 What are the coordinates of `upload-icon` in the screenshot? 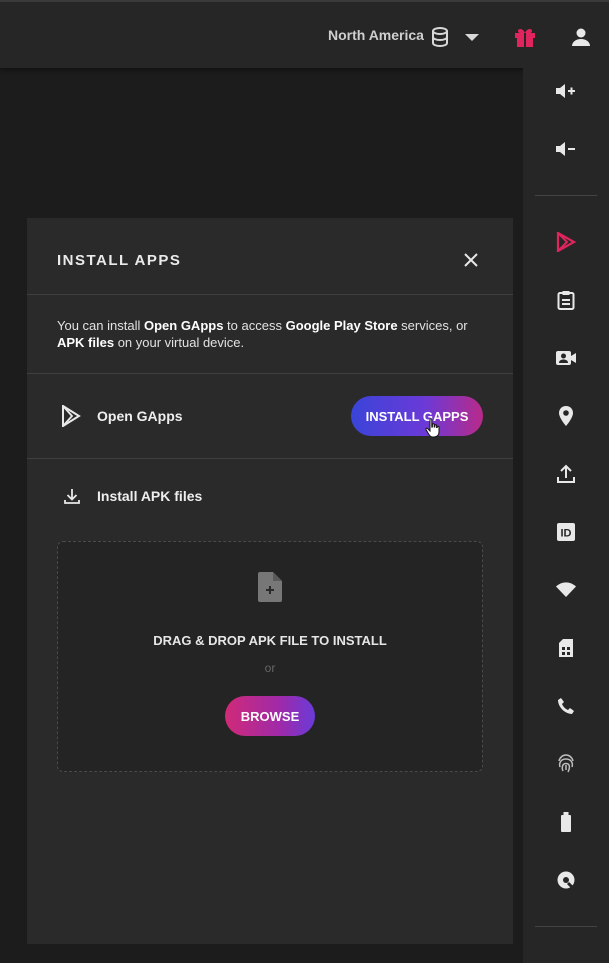 It's located at (566, 474).